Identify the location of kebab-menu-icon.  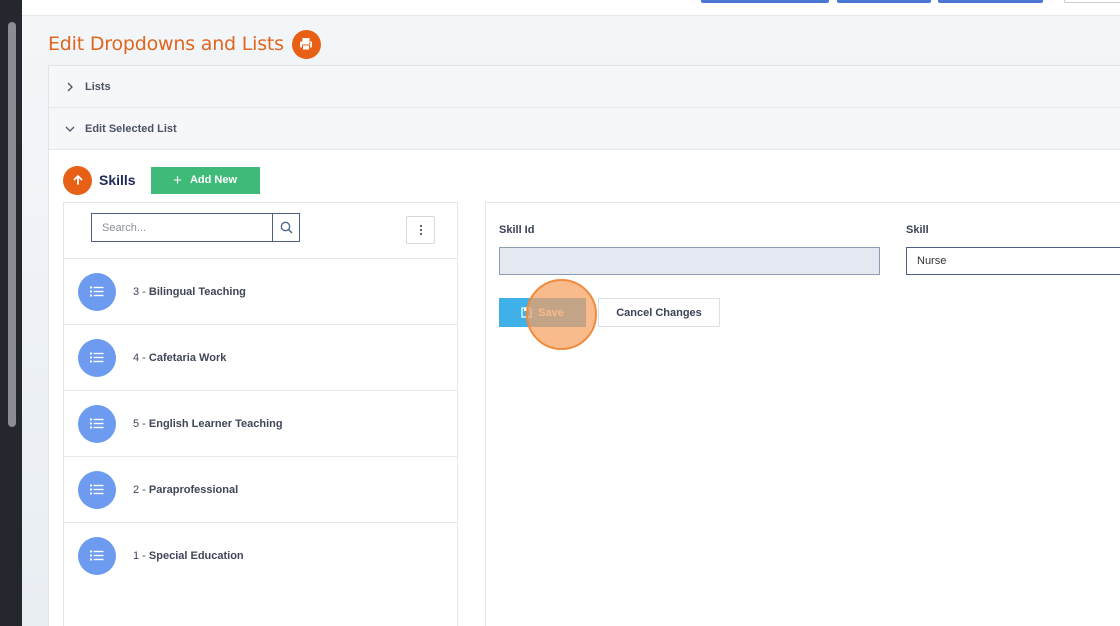
(420, 230).